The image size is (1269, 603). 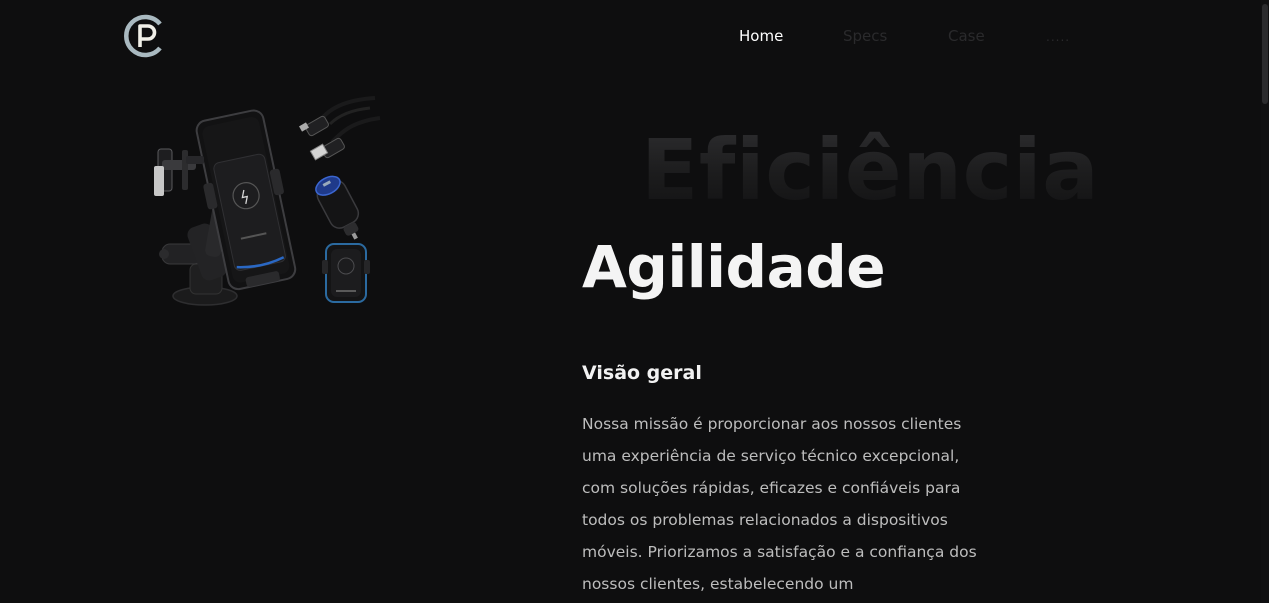 I want to click on nav-link-case: Case, so click(x=966, y=36).